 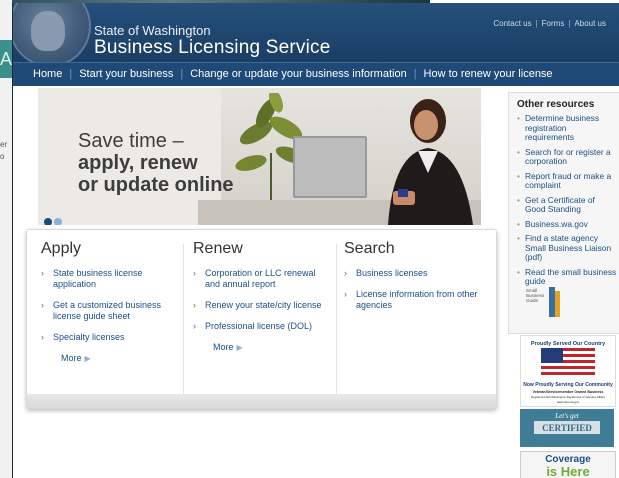 I want to click on renew-link: › Professional license (DOL), so click(x=263, y=326).